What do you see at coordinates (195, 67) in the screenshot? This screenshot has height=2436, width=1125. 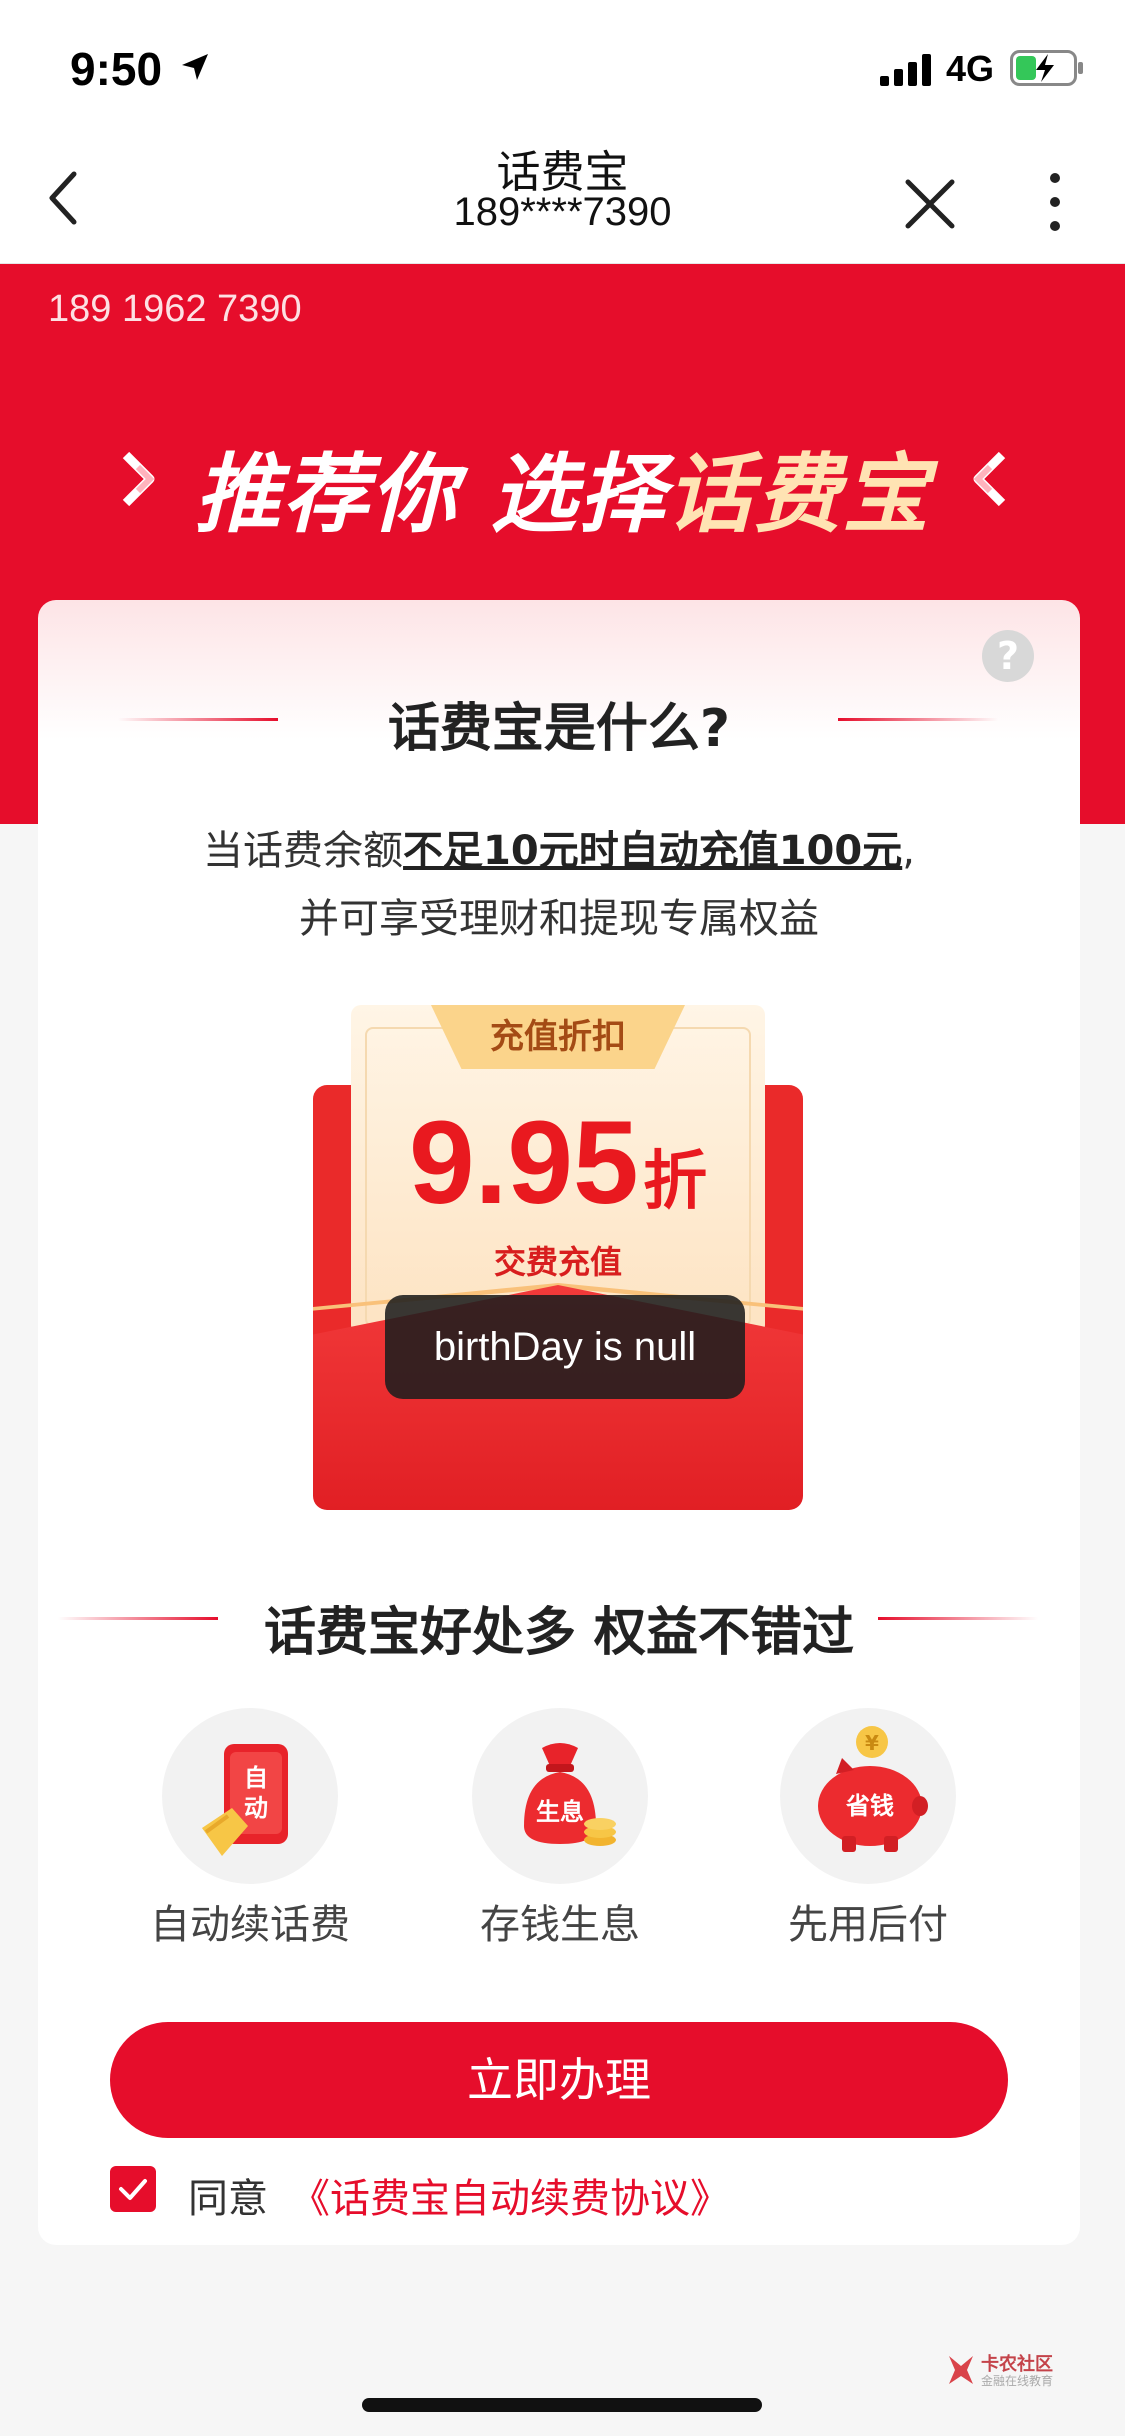 I see `location-arrow-icon` at bounding box center [195, 67].